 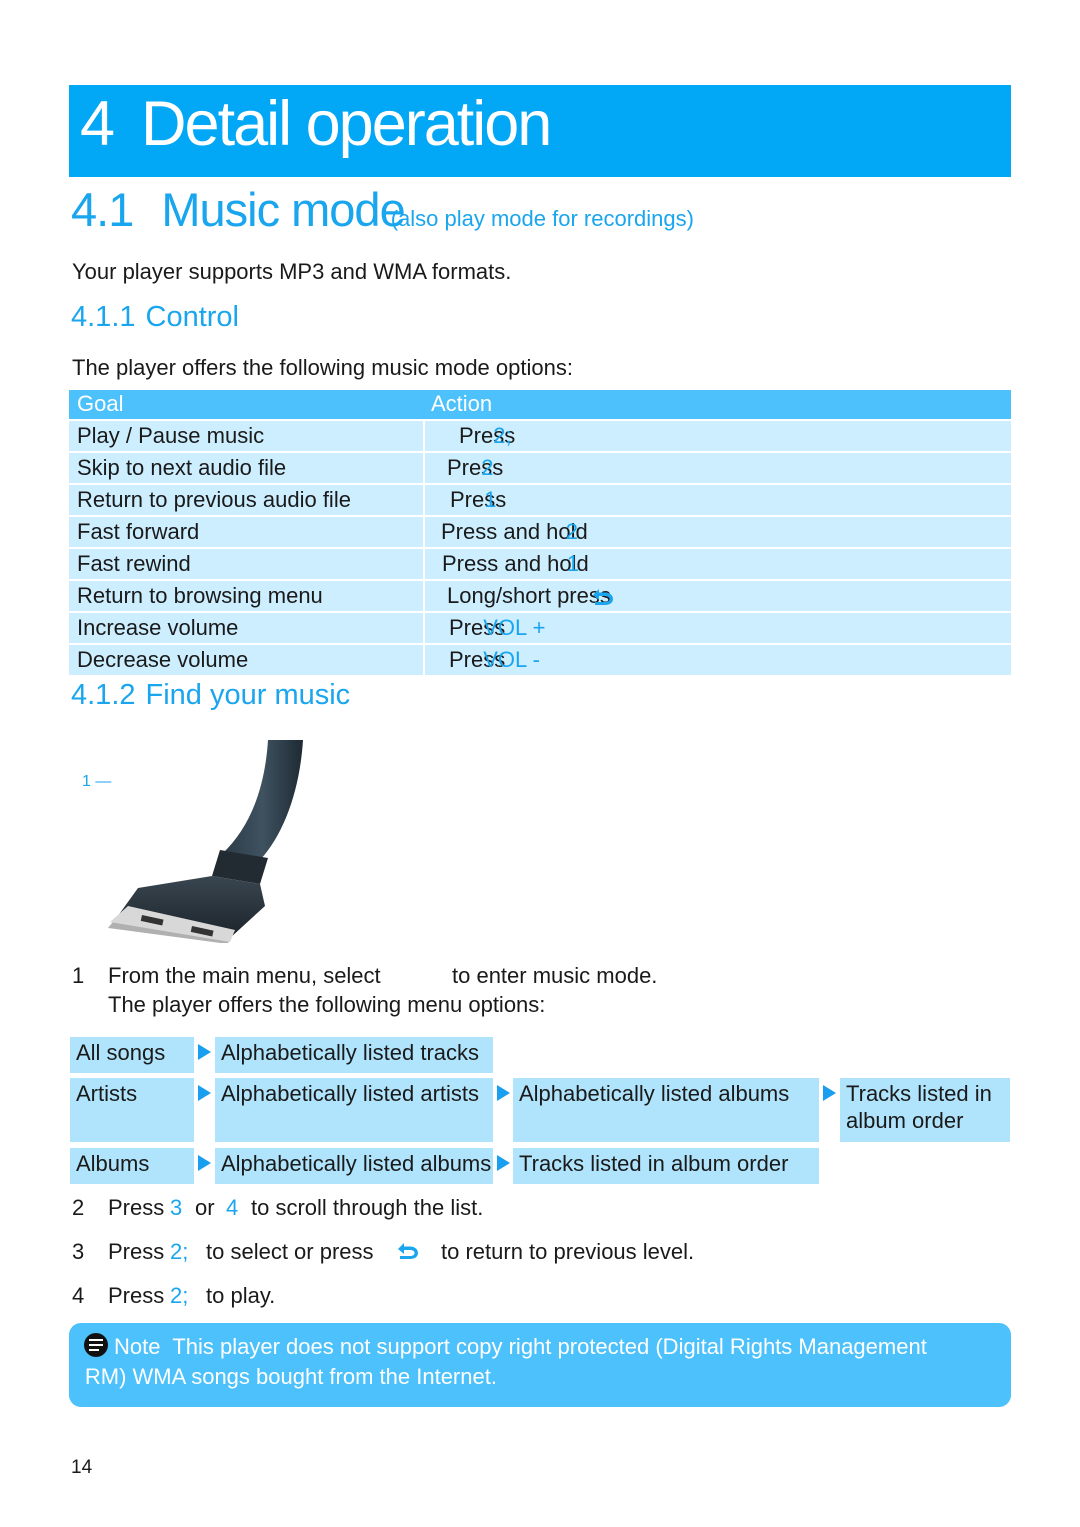 What do you see at coordinates (102, 209) in the screenshot?
I see `section-number: 4.1` at bounding box center [102, 209].